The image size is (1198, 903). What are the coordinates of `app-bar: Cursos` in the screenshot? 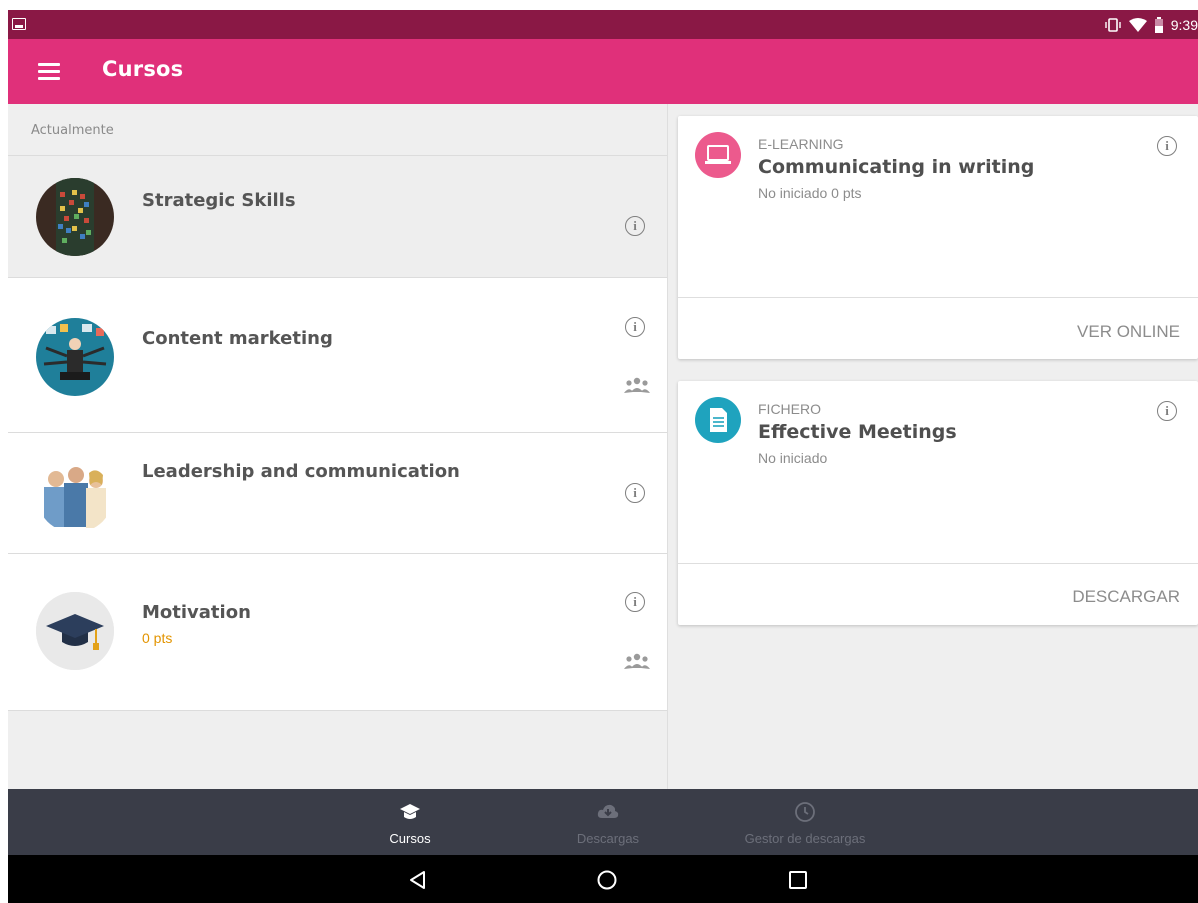 It's located at (603, 71).